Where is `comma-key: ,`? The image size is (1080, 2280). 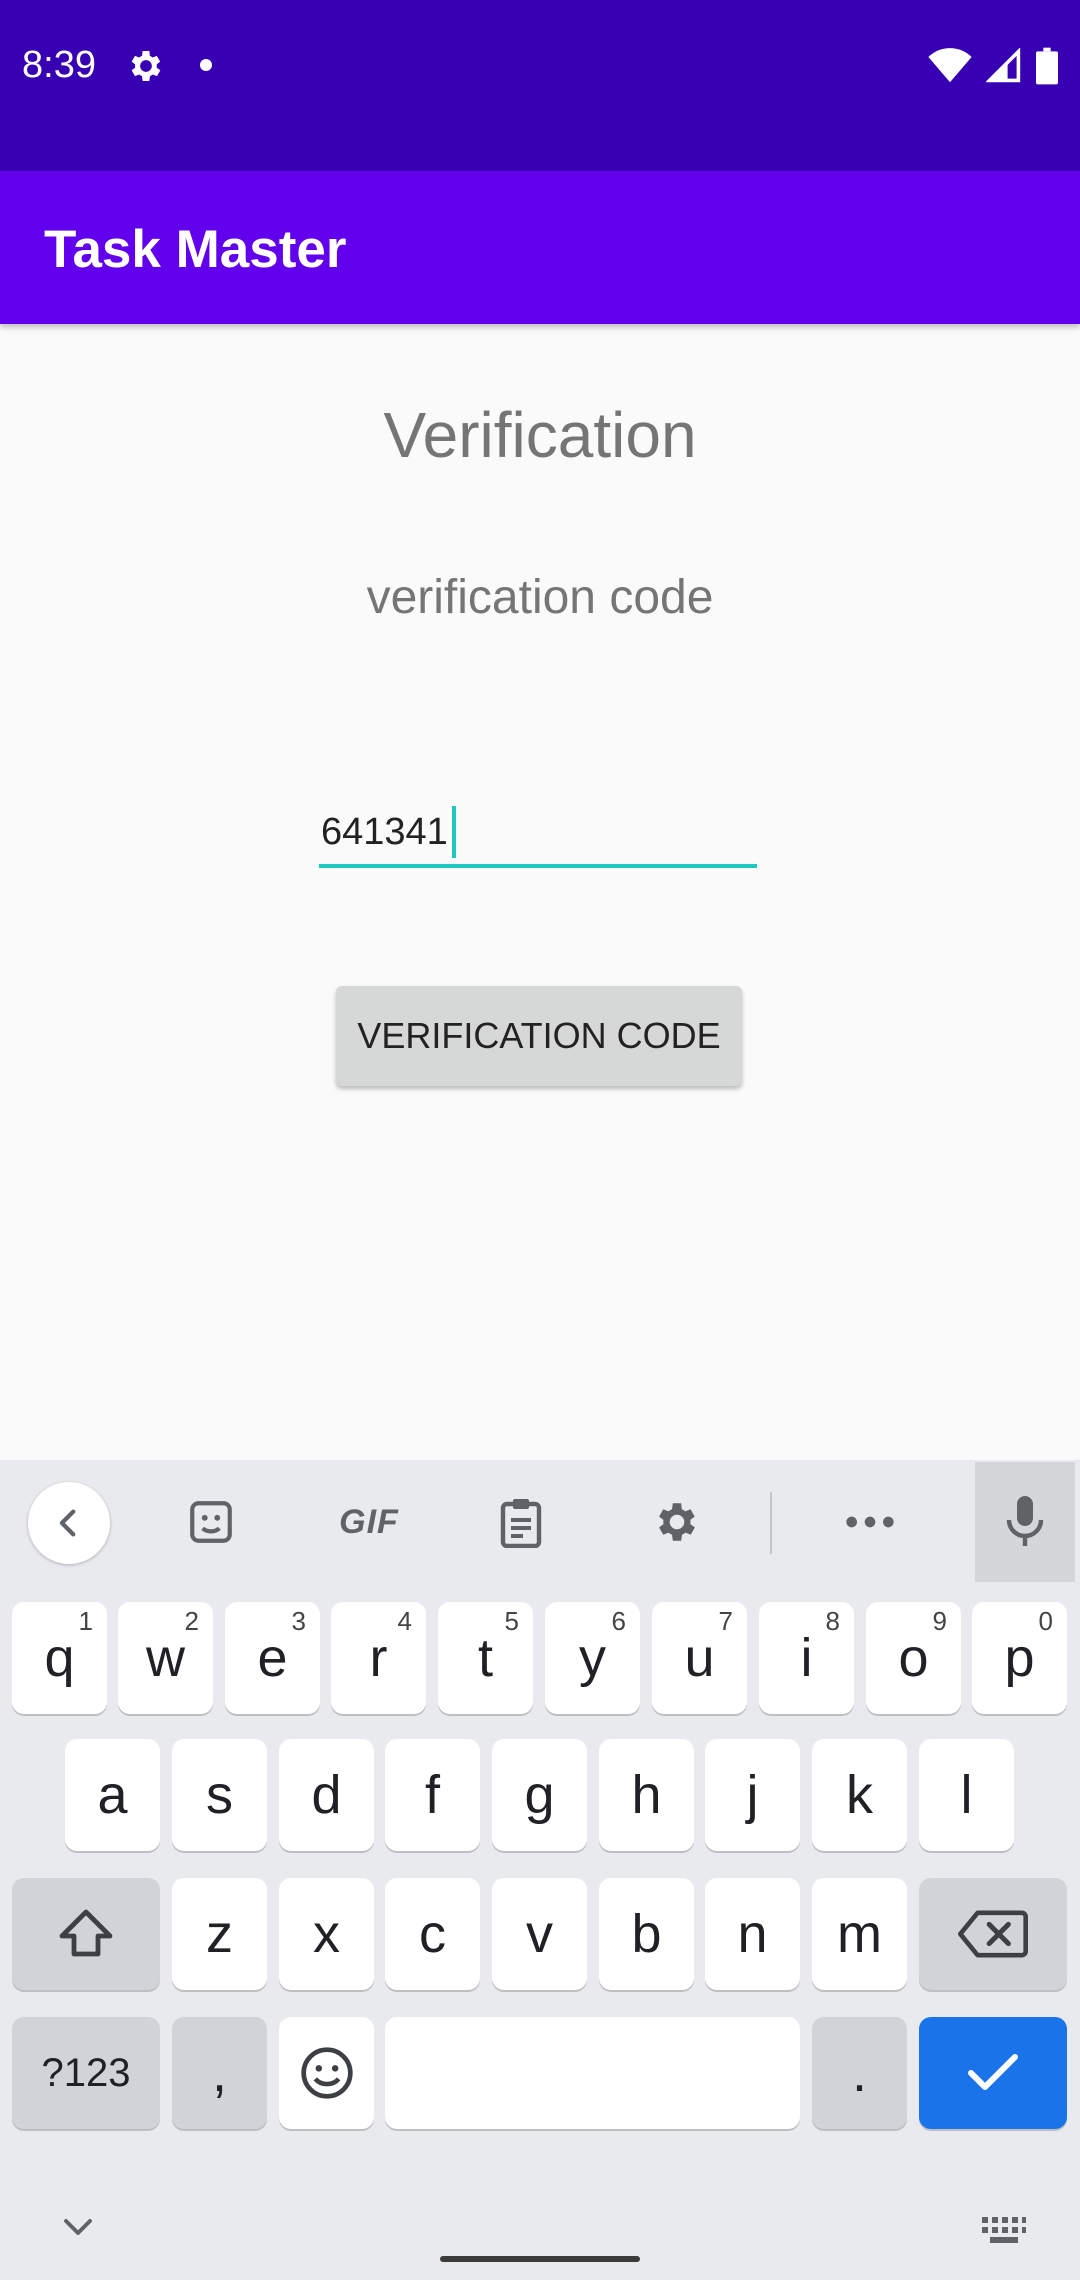
comma-key: , is located at coordinates (219, 2073).